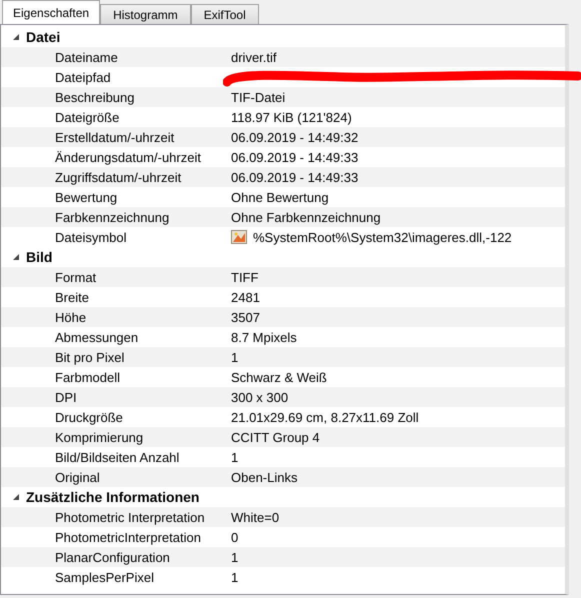 This screenshot has height=598, width=581. What do you see at coordinates (112, 557) in the screenshot?
I see `property-name: PlanarConfiguration` at bounding box center [112, 557].